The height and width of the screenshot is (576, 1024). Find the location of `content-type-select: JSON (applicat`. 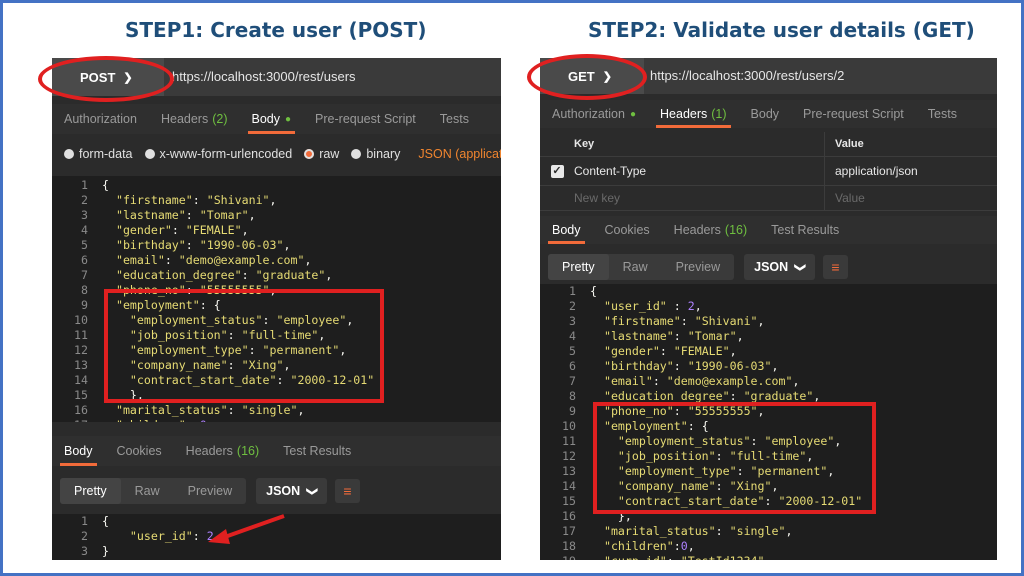

content-type-select: JSON (applicat is located at coordinates (459, 154).